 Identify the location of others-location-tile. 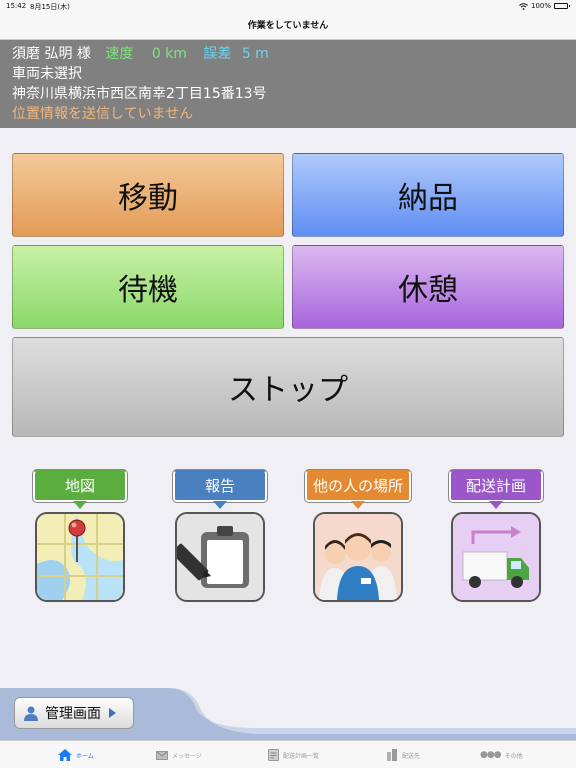
(358, 557).